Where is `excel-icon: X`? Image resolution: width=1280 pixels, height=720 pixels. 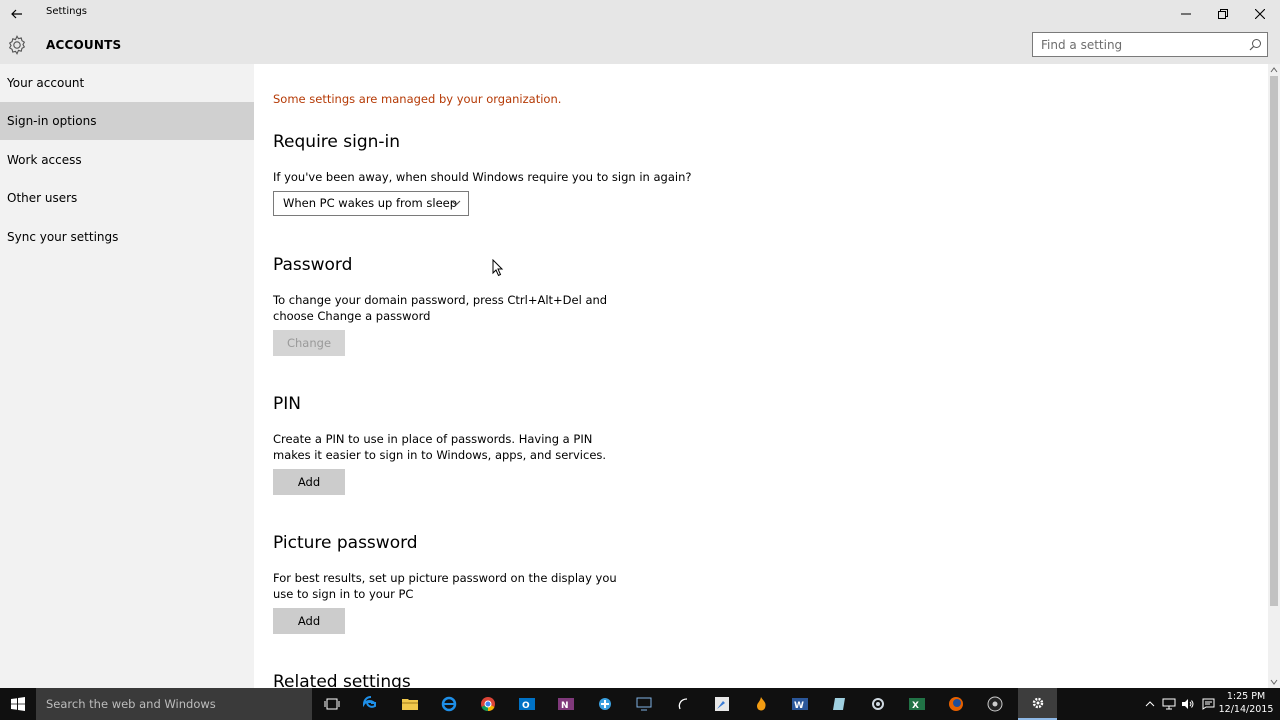
excel-icon: X is located at coordinates (916, 704).